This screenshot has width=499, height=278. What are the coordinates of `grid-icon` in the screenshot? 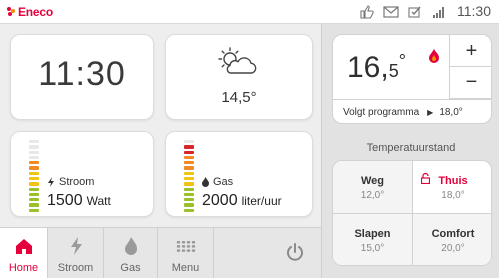 It's located at (185, 246).